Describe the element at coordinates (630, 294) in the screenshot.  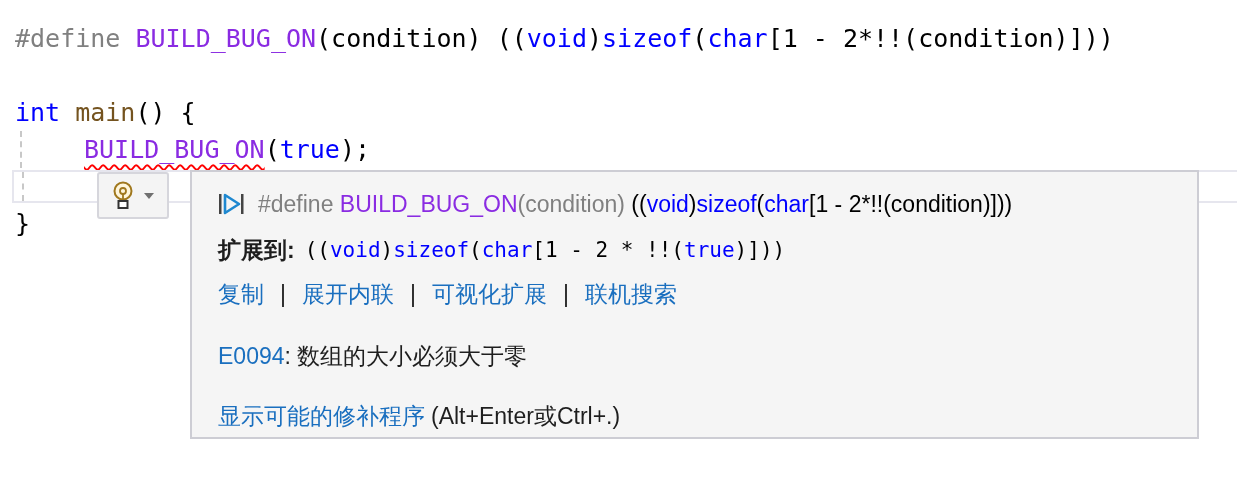
I see `action-link: 联机搜索` at that location.